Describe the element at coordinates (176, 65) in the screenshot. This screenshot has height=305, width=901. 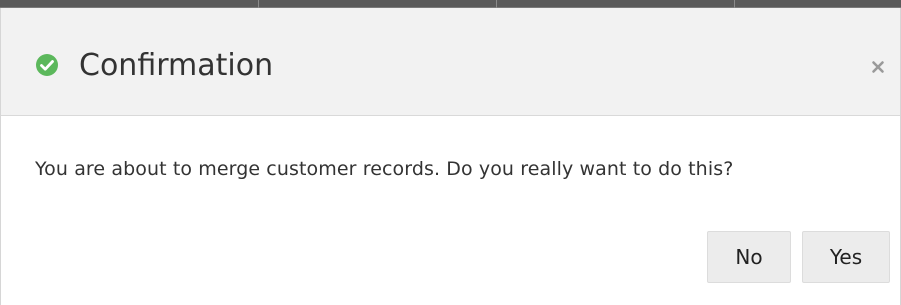
I see `dialog-title: Confirmation` at that location.